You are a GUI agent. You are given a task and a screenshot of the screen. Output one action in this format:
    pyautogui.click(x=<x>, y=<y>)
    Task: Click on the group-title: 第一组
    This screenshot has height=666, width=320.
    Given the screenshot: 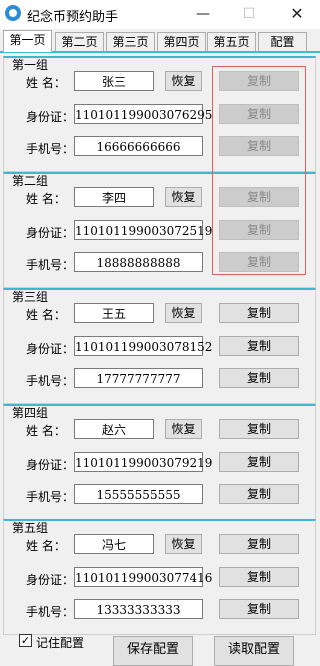 What is the action you would take?
    pyautogui.click(x=30, y=65)
    